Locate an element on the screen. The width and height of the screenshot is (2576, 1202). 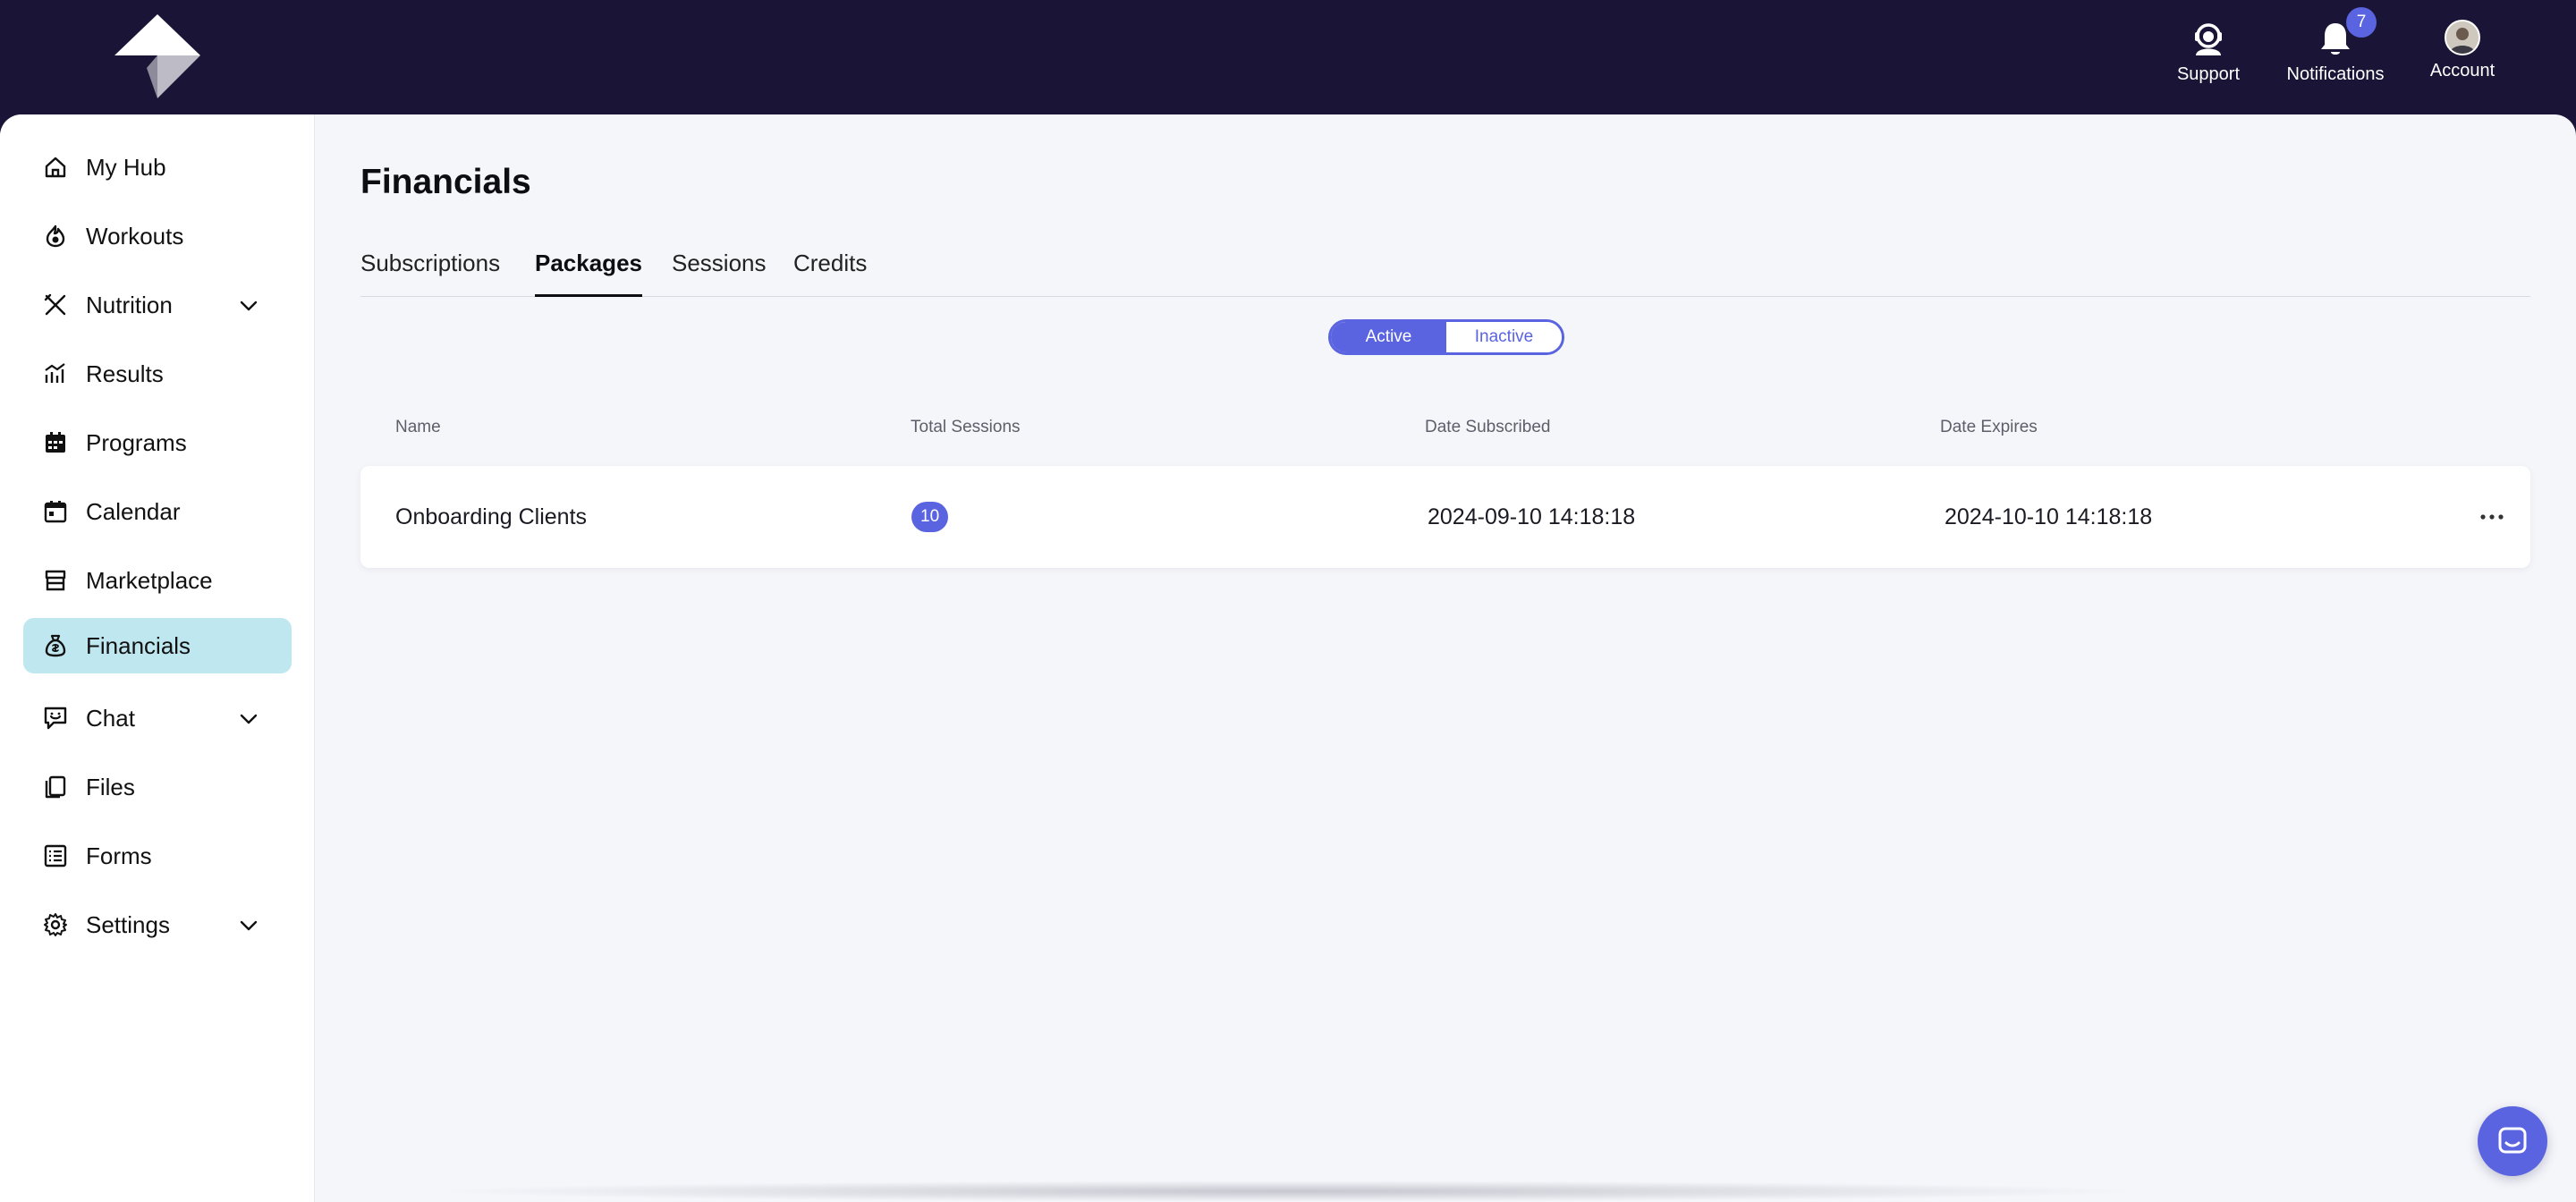
sidebar-item-nutrition: Nutrition is located at coordinates (157, 305).